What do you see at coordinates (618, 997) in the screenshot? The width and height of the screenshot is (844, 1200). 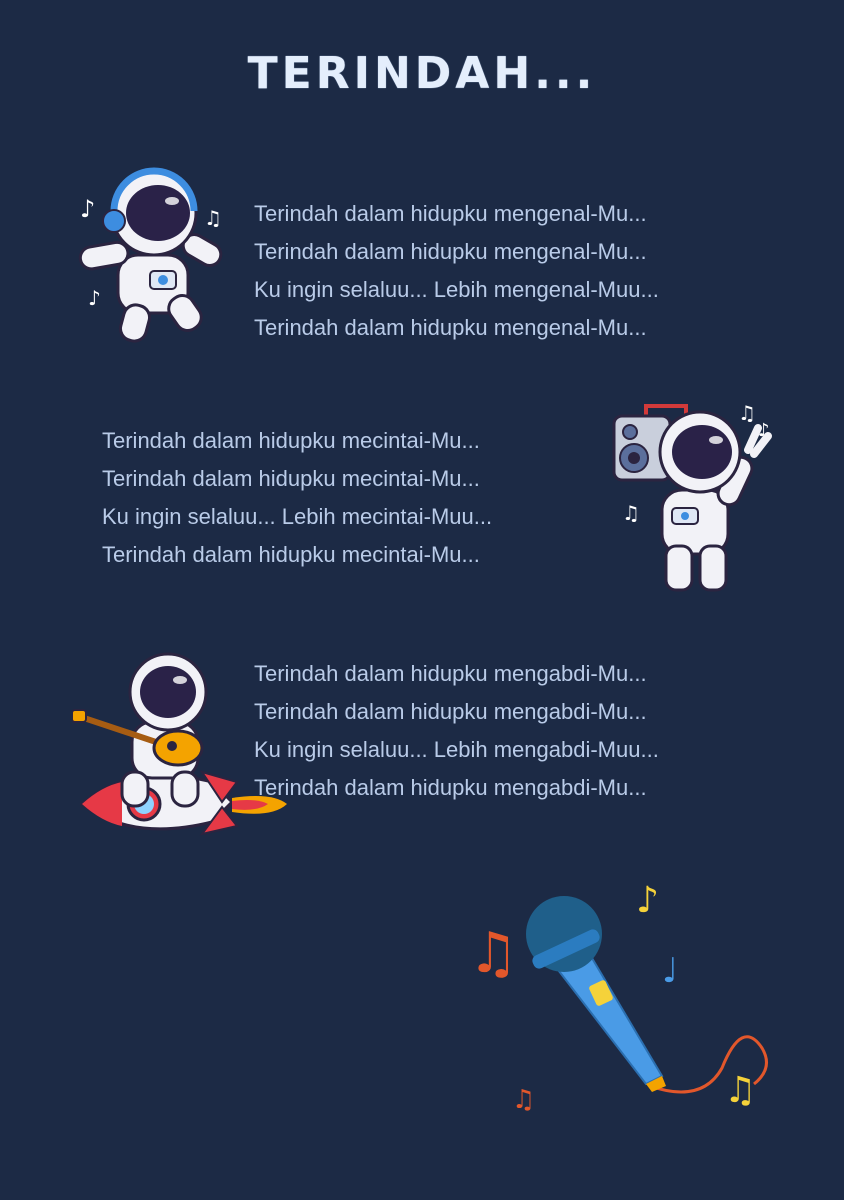 I see `microphone-icon: ♫ ♪ ♩ ♫ ♫` at bounding box center [618, 997].